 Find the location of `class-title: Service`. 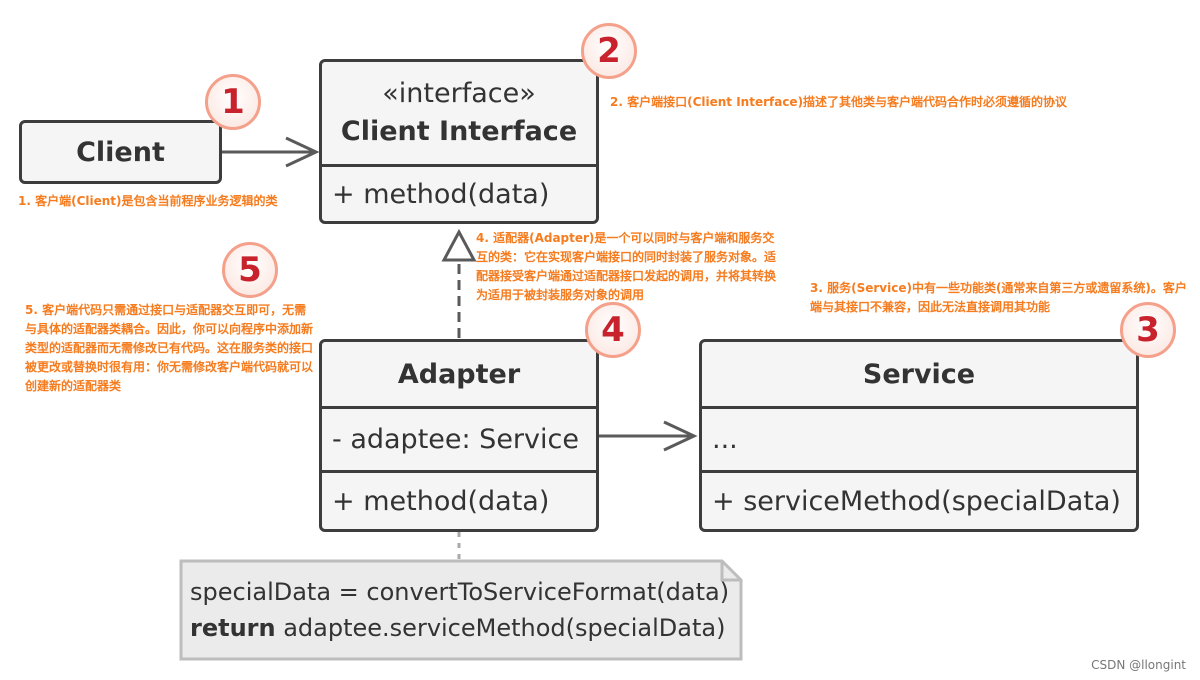

class-title: Service is located at coordinates (919, 374).